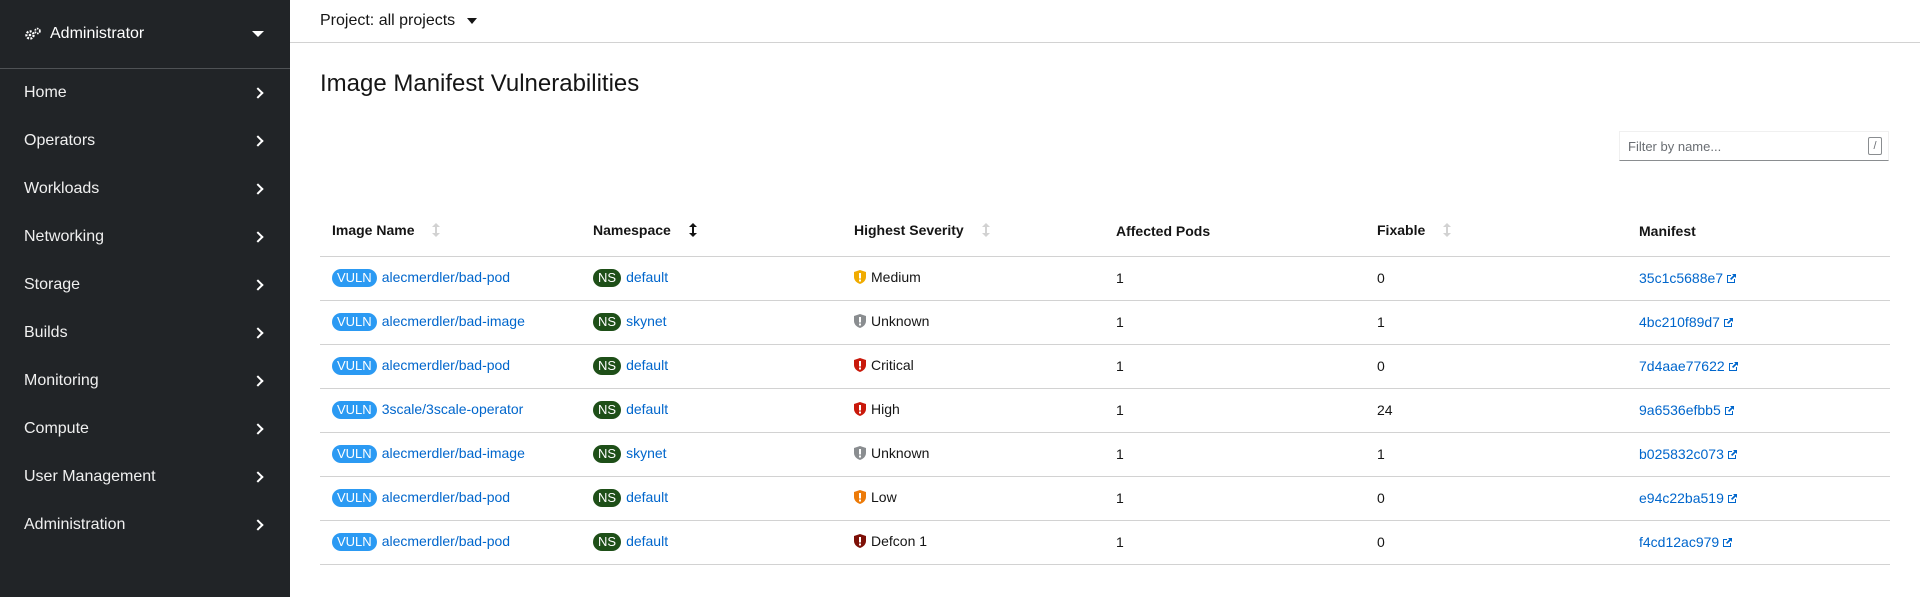  What do you see at coordinates (692, 231) in the screenshot?
I see `sort-active-icon` at bounding box center [692, 231].